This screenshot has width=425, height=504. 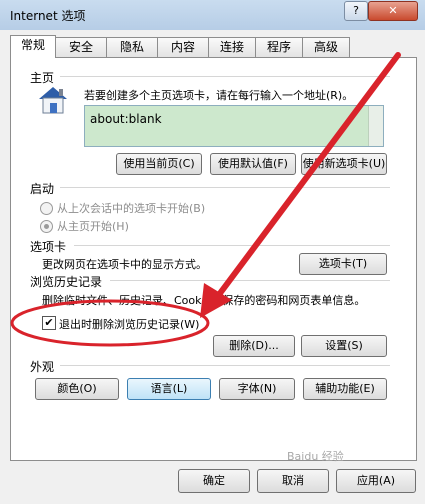 What do you see at coordinates (77, 389) in the screenshot?
I see `colors-button: 颜色(O)` at bounding box center [77, 389].